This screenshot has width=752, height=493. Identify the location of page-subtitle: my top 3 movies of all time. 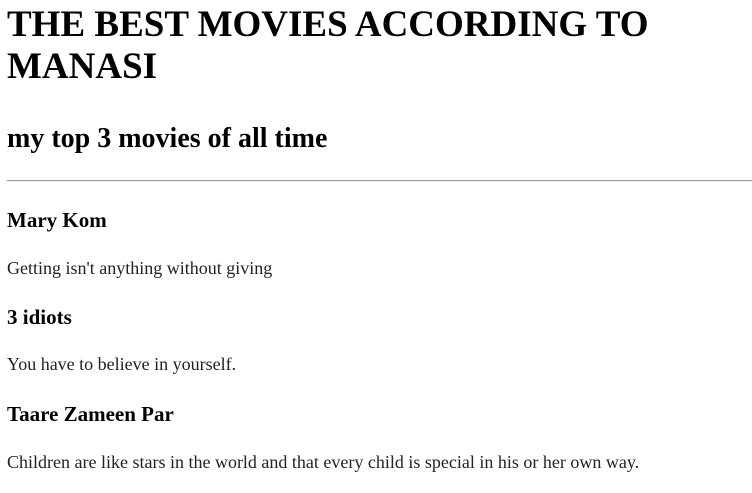
(167, 138).